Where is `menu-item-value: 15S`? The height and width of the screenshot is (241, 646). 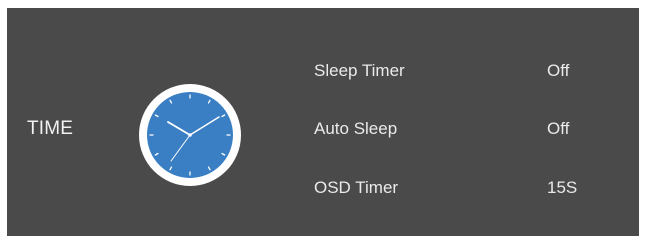
menu-item-value: 15S is located at coordinates (562, 188).